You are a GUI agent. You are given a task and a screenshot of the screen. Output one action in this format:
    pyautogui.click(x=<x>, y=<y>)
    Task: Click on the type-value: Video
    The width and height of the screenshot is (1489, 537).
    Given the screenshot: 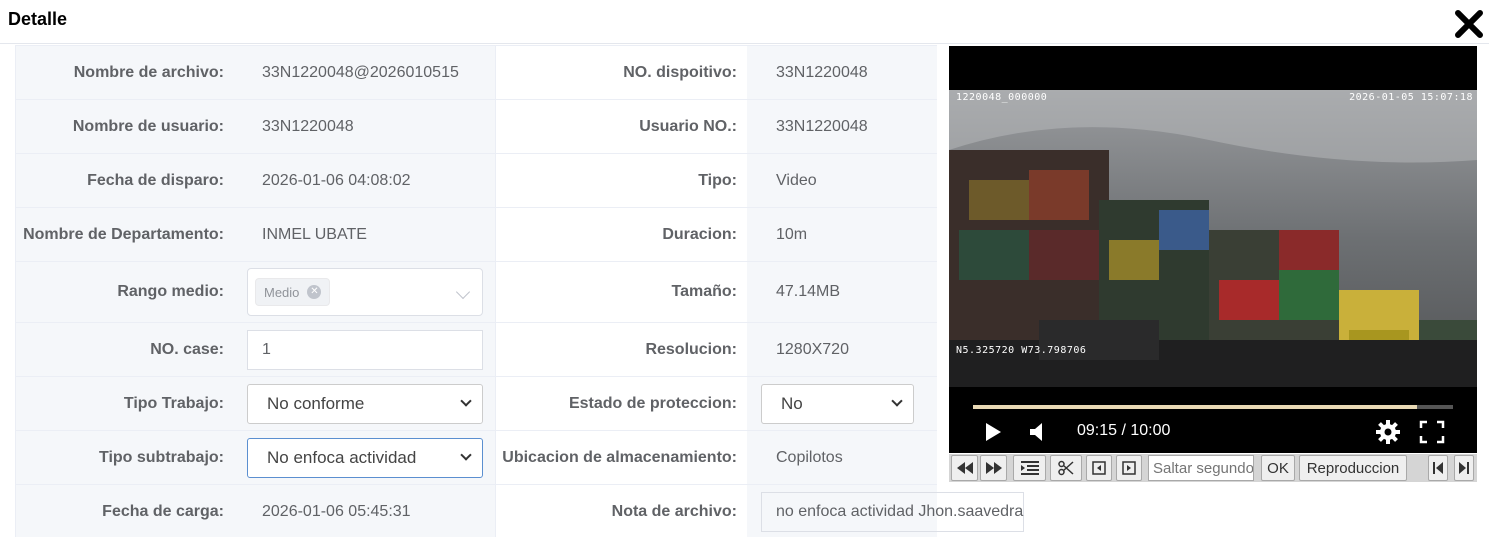 What is the action you would take?
    pyautogui.click(x=842, y=180)
    